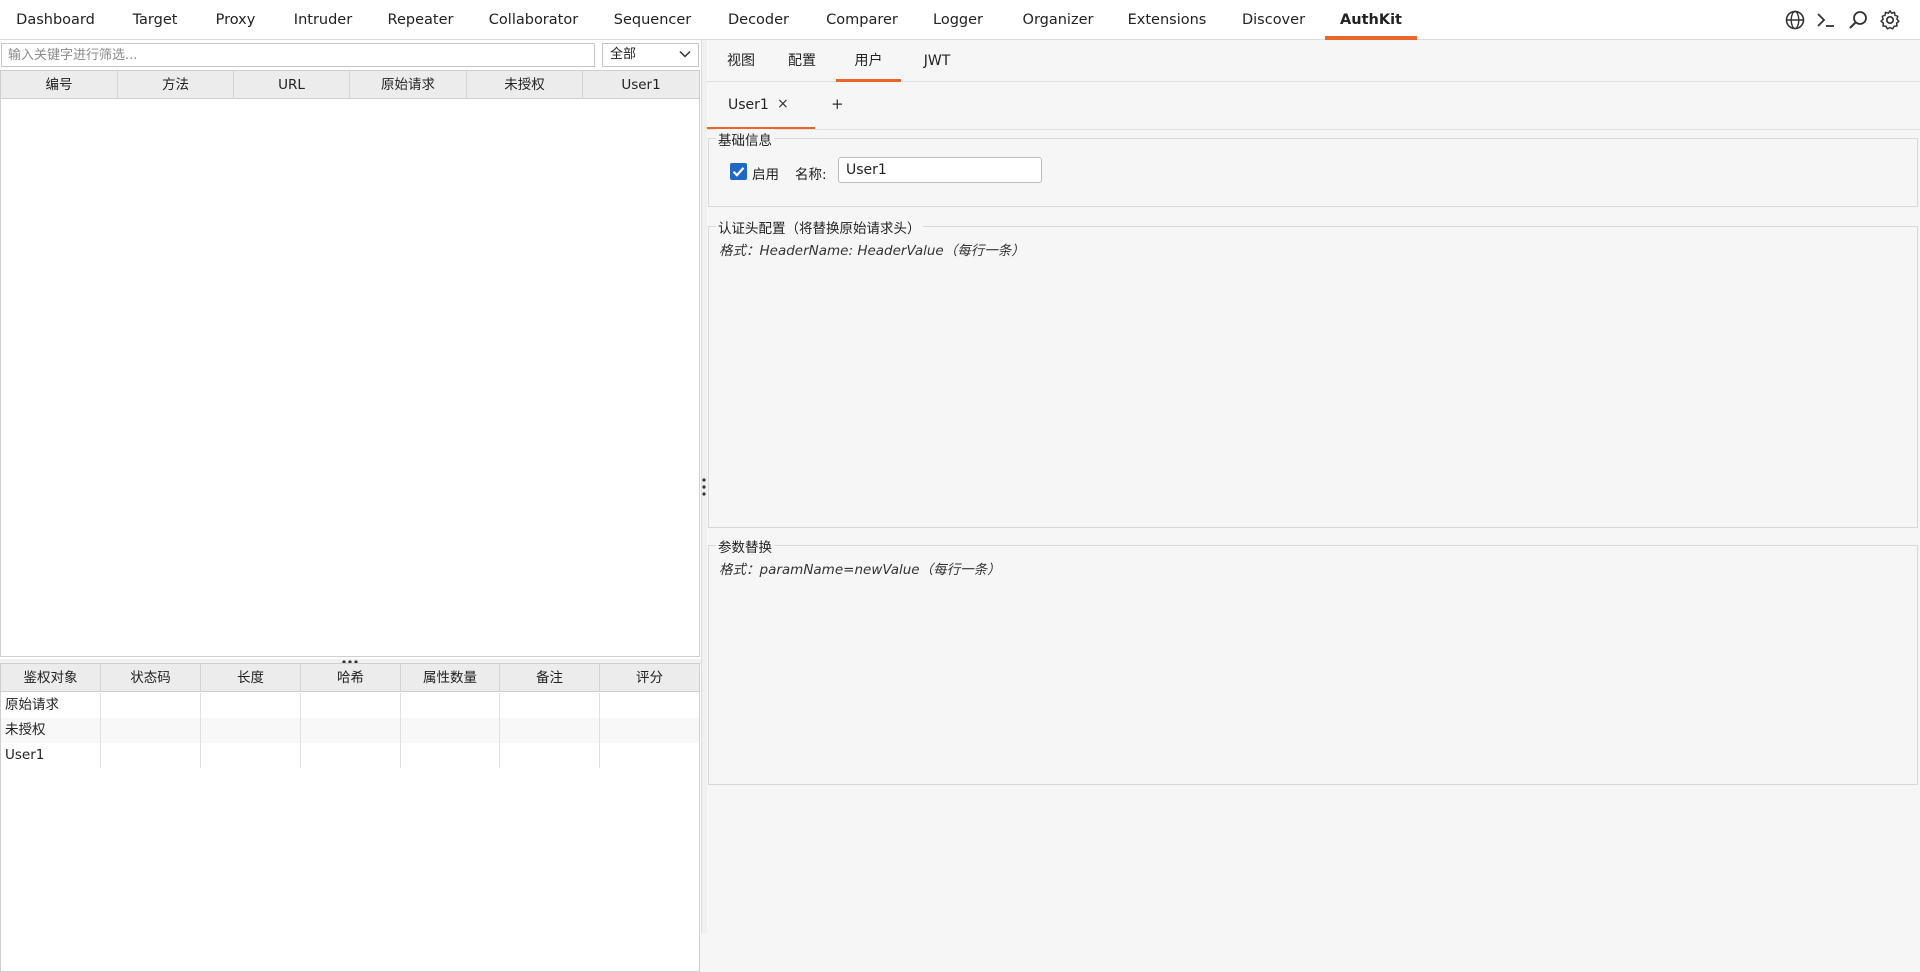 This screenshot has height=972, width=1920. What do you see at coordinates (685, 54) in the screenshot?
I see `chevron-down-icon` at bounding box center [685, 54].